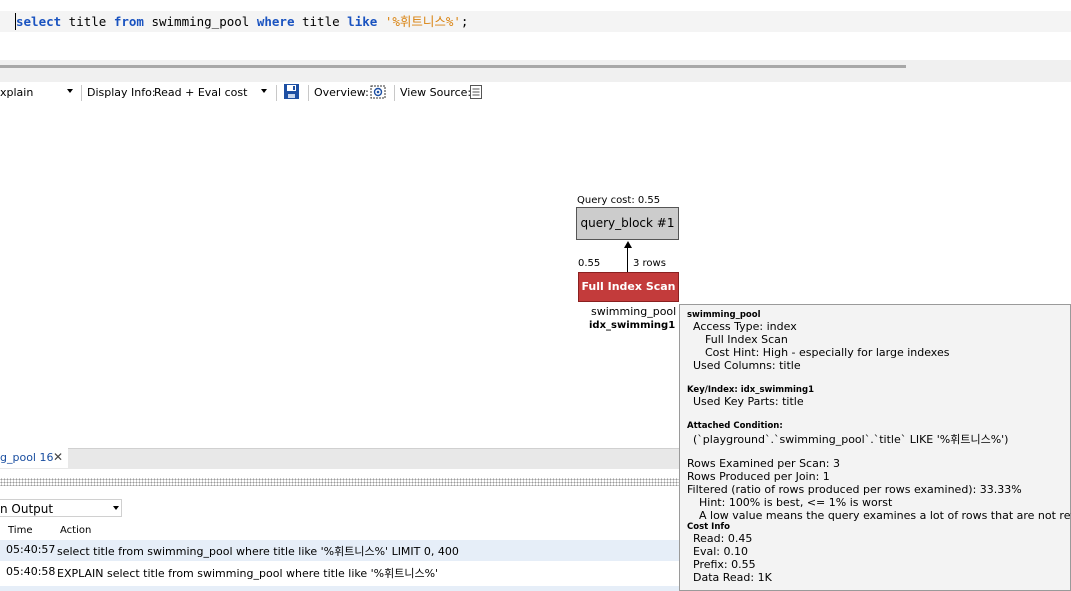  What do you see at coordinates (628, 287) in the screenshot?
I see `full-index-scan-node: Full Index Scan` at bounding box center [628, 287].